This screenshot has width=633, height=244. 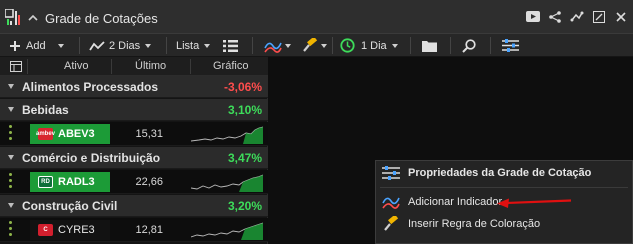 What do you see at coordinates (45, 134) in the screenshot?
I see `ambev-logo: ambev` at bounding box center [45, 134].